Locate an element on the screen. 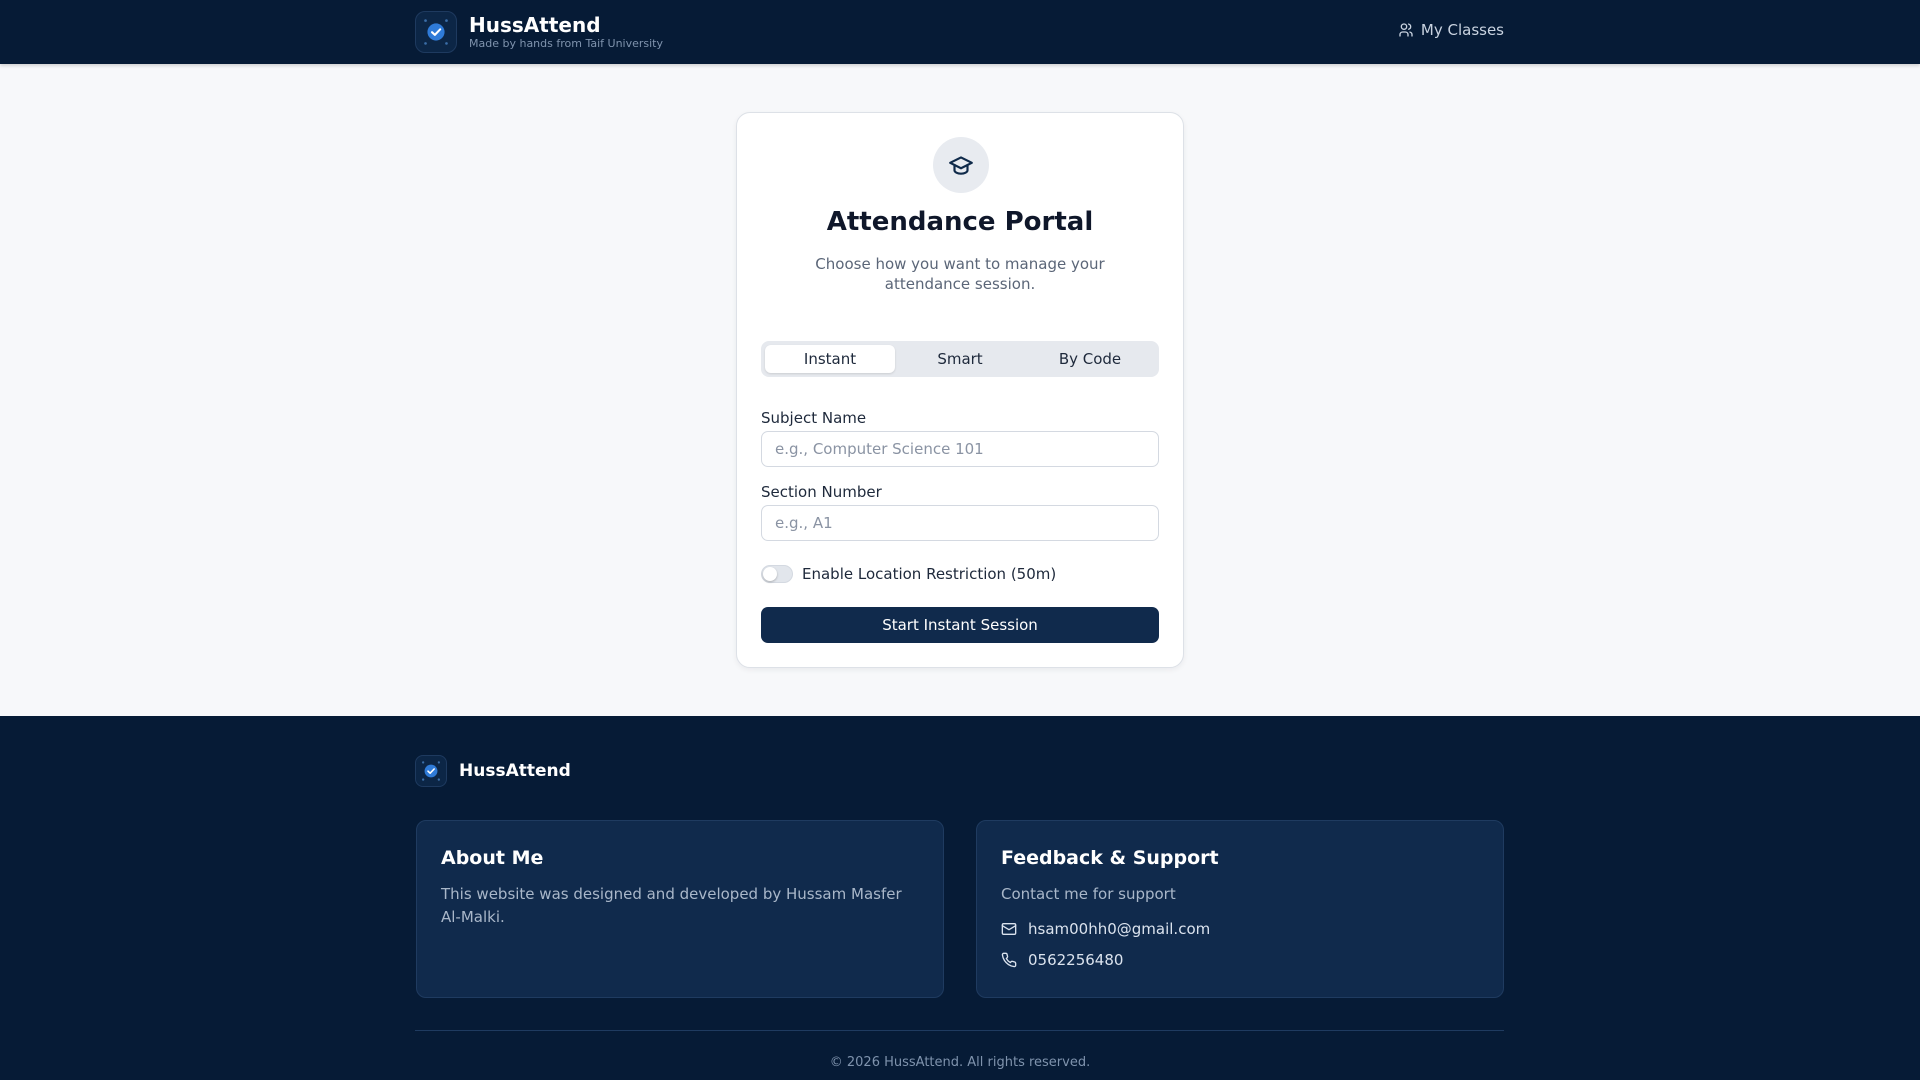  users-icon is located at coordinates (1406, 30).